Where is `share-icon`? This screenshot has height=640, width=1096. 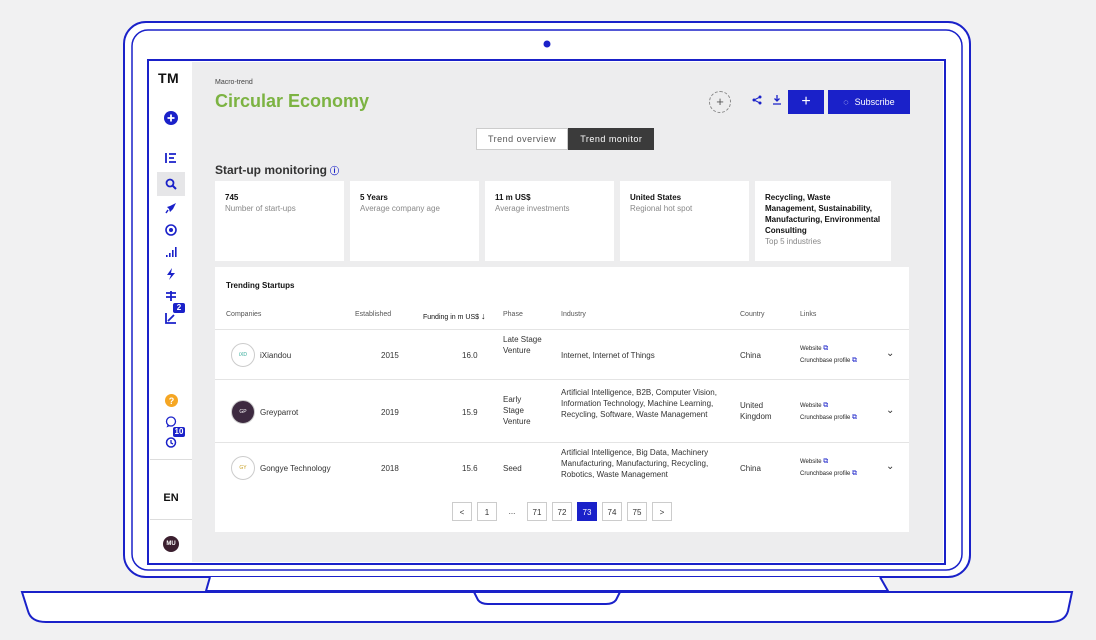
share-icon is located at coordinates (757, 101).